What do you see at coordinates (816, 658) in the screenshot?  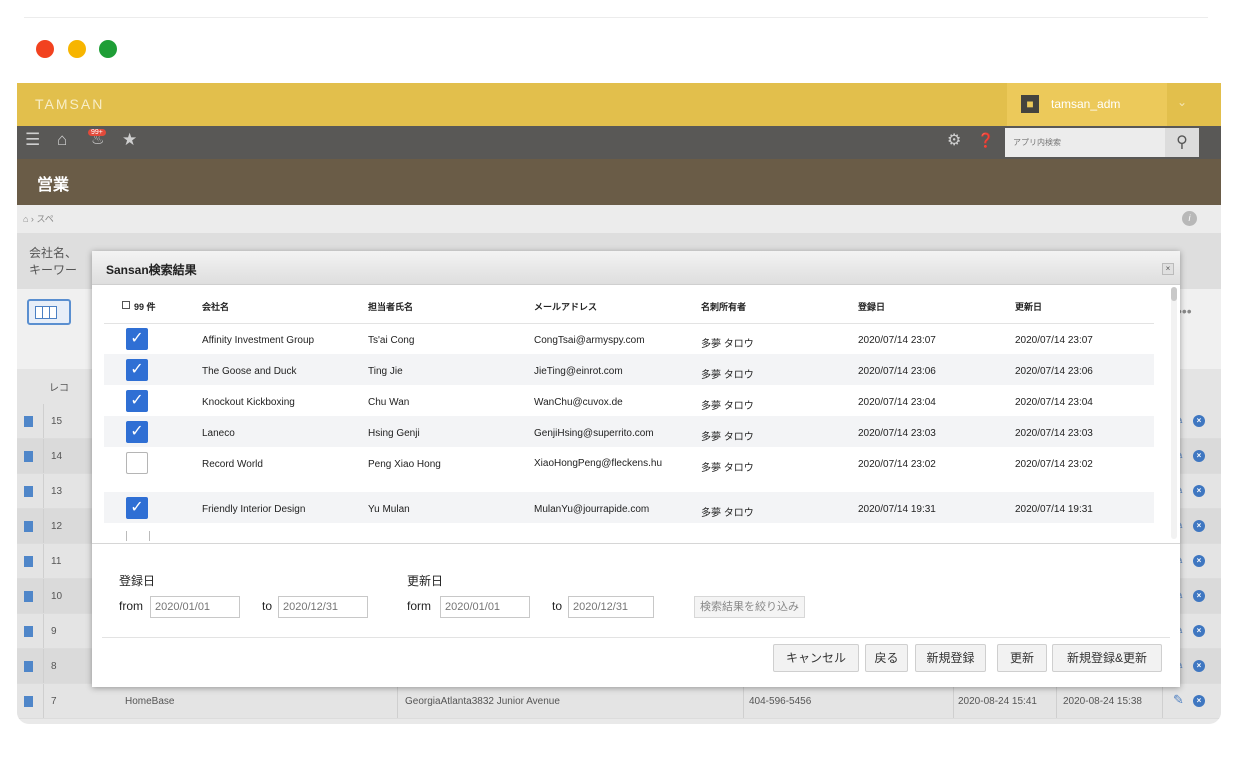 I see `cancel-button: キャンセル` at bounding box center [816, 658].